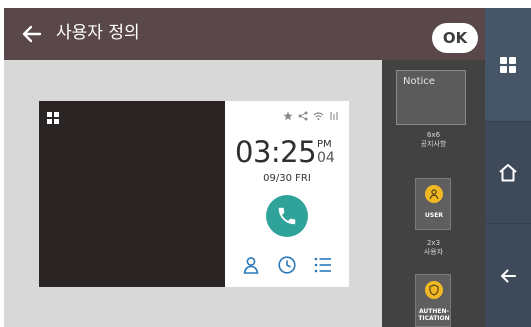  I want to click on clock-icon, so click(287, 265).